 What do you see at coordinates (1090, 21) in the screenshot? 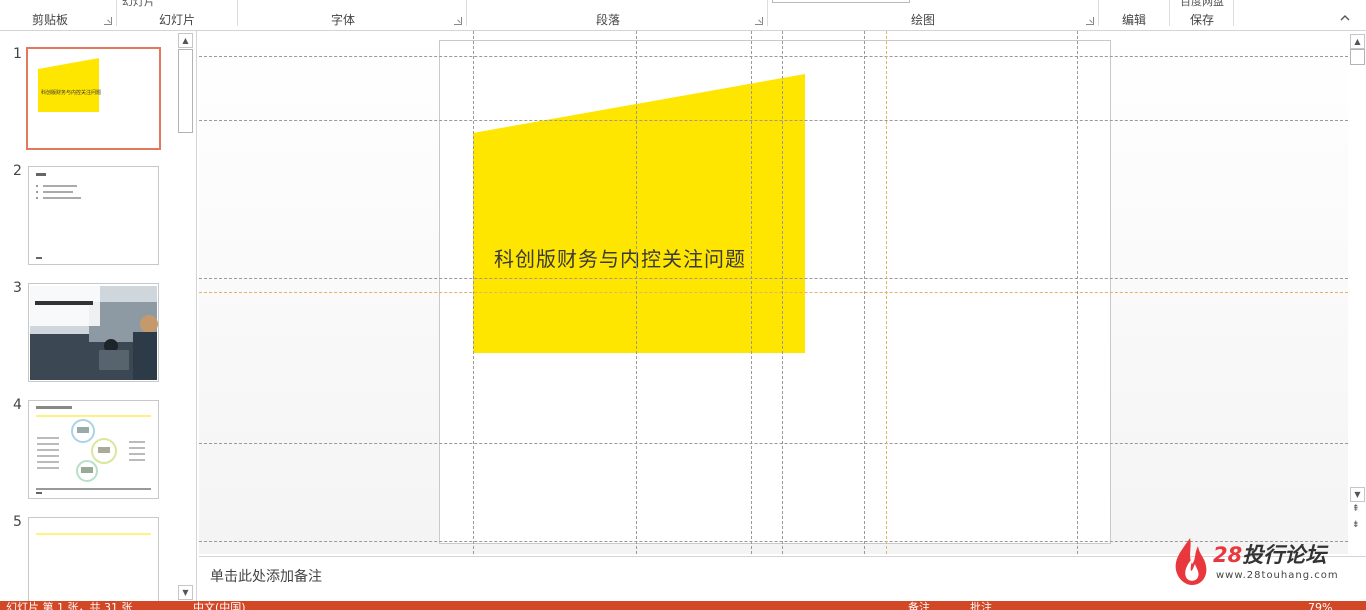
I see `drawing-launcher-icon` at bounding box center [1090, 21].